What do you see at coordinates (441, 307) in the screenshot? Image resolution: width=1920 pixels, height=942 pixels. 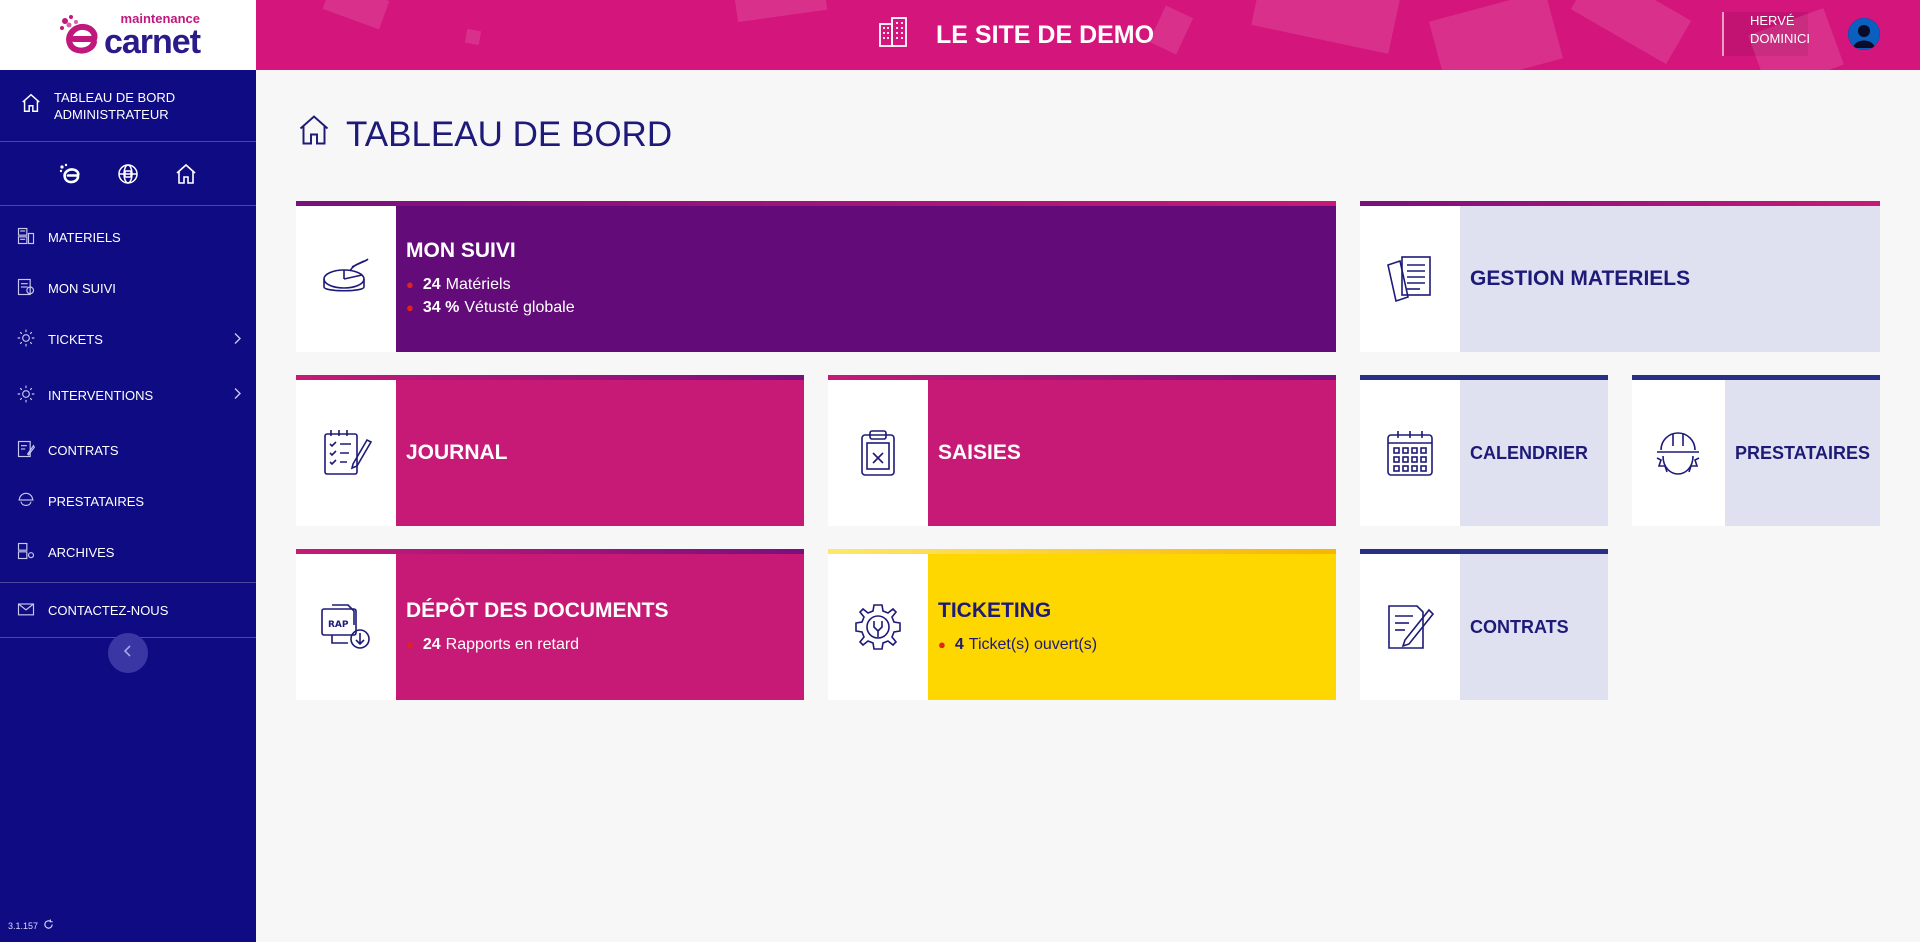 I see `stat-value: 34 %` at bounding box center [441, 307].